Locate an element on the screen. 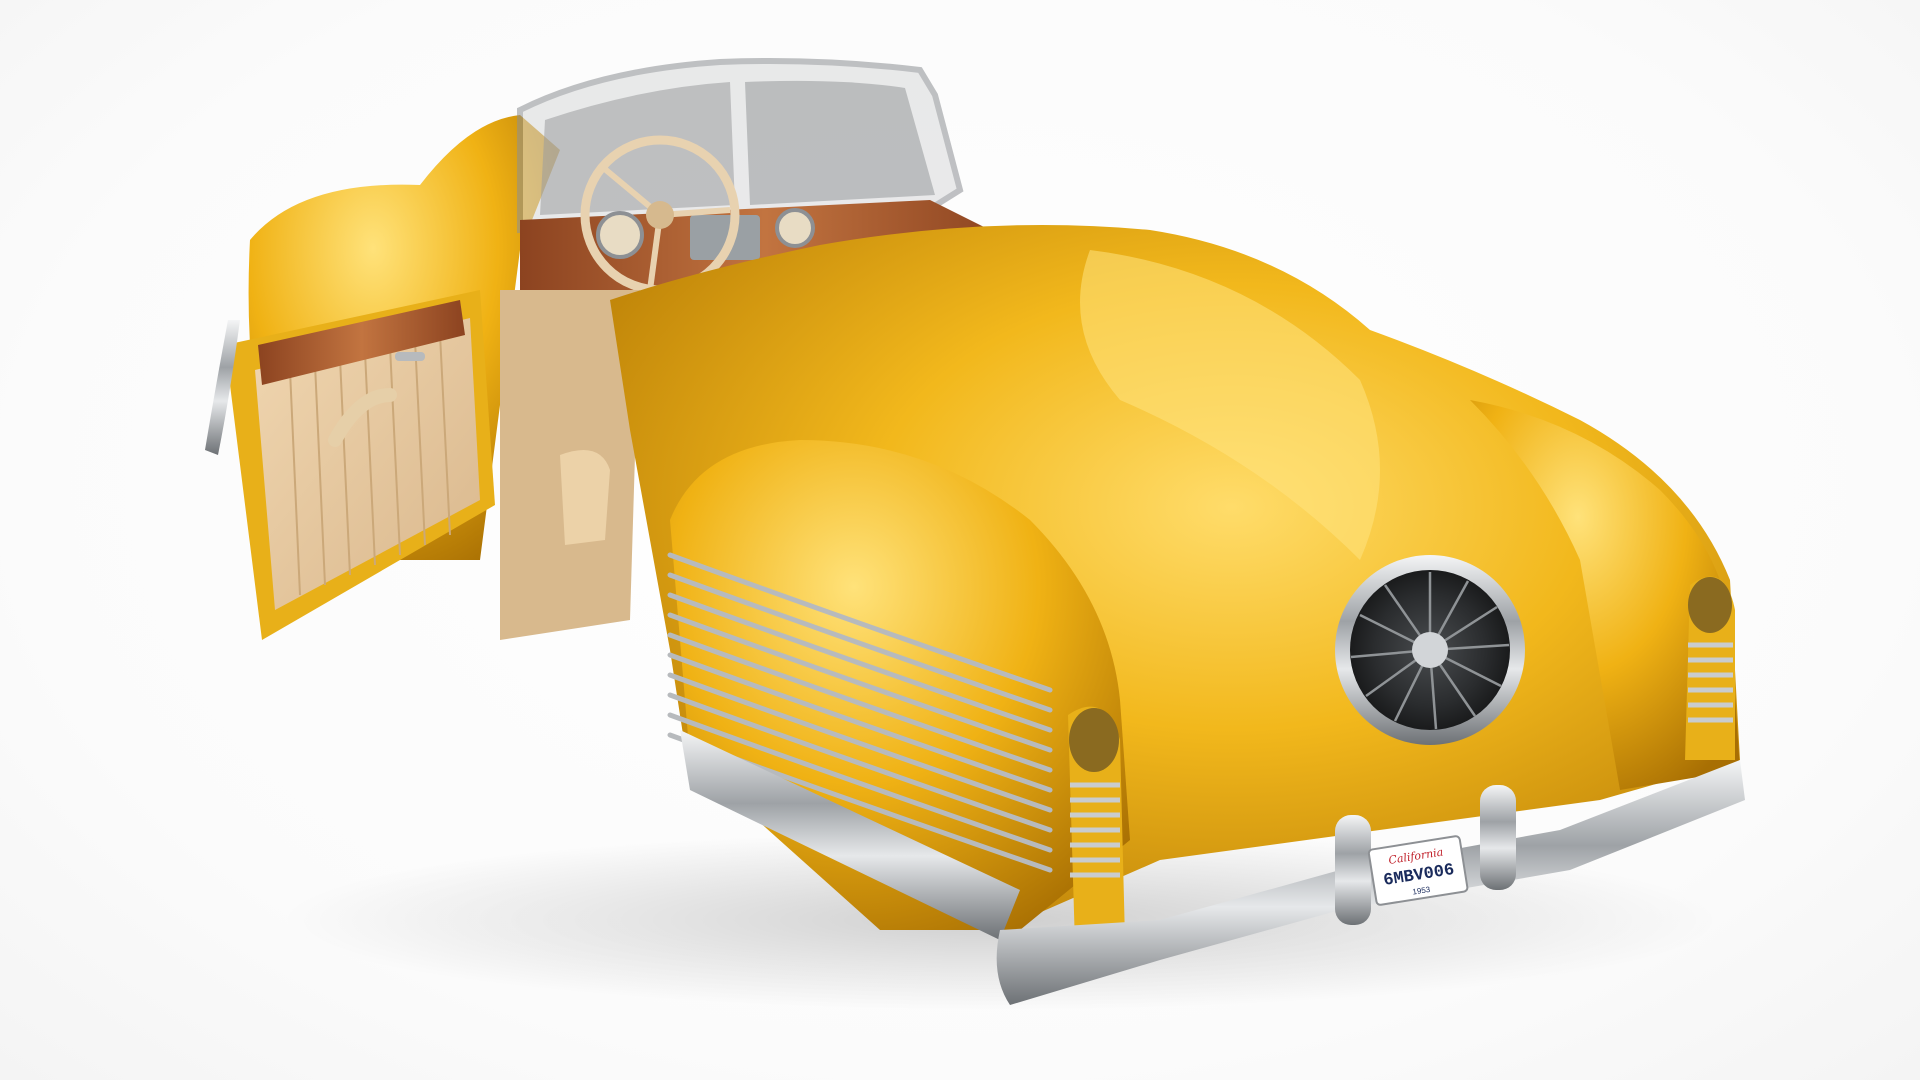  windshield-glass-right is located at coordinates (840, 142).